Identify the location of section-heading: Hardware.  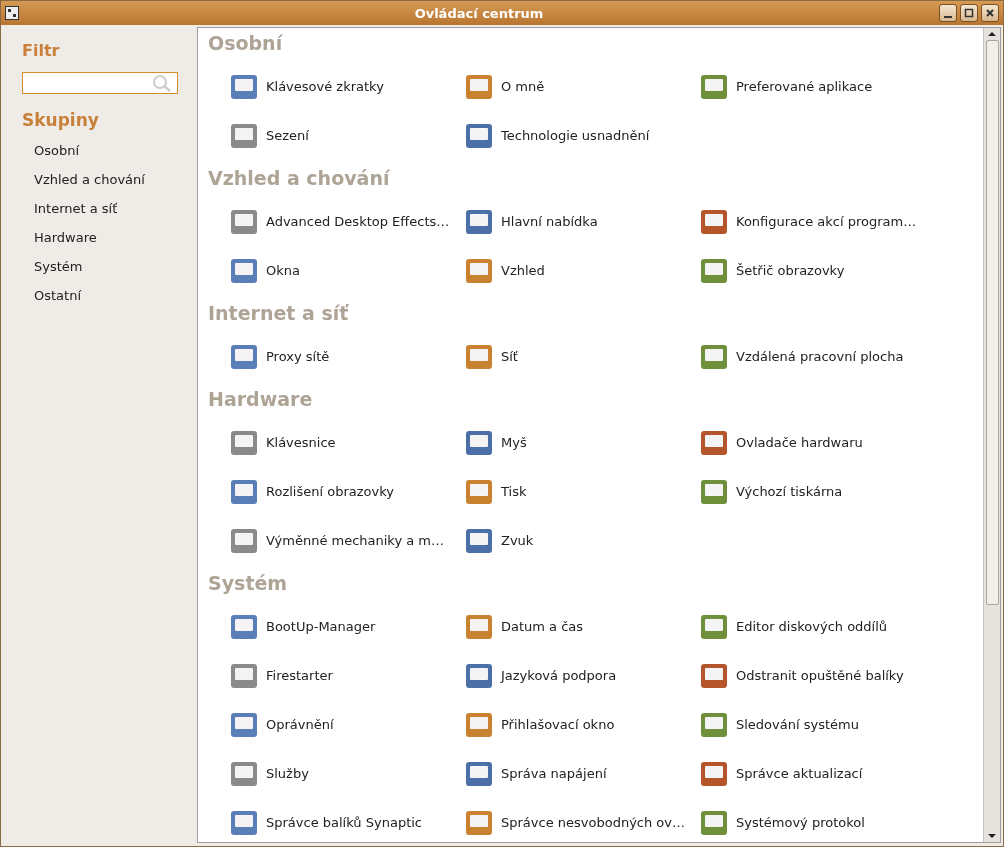
(261, 399).